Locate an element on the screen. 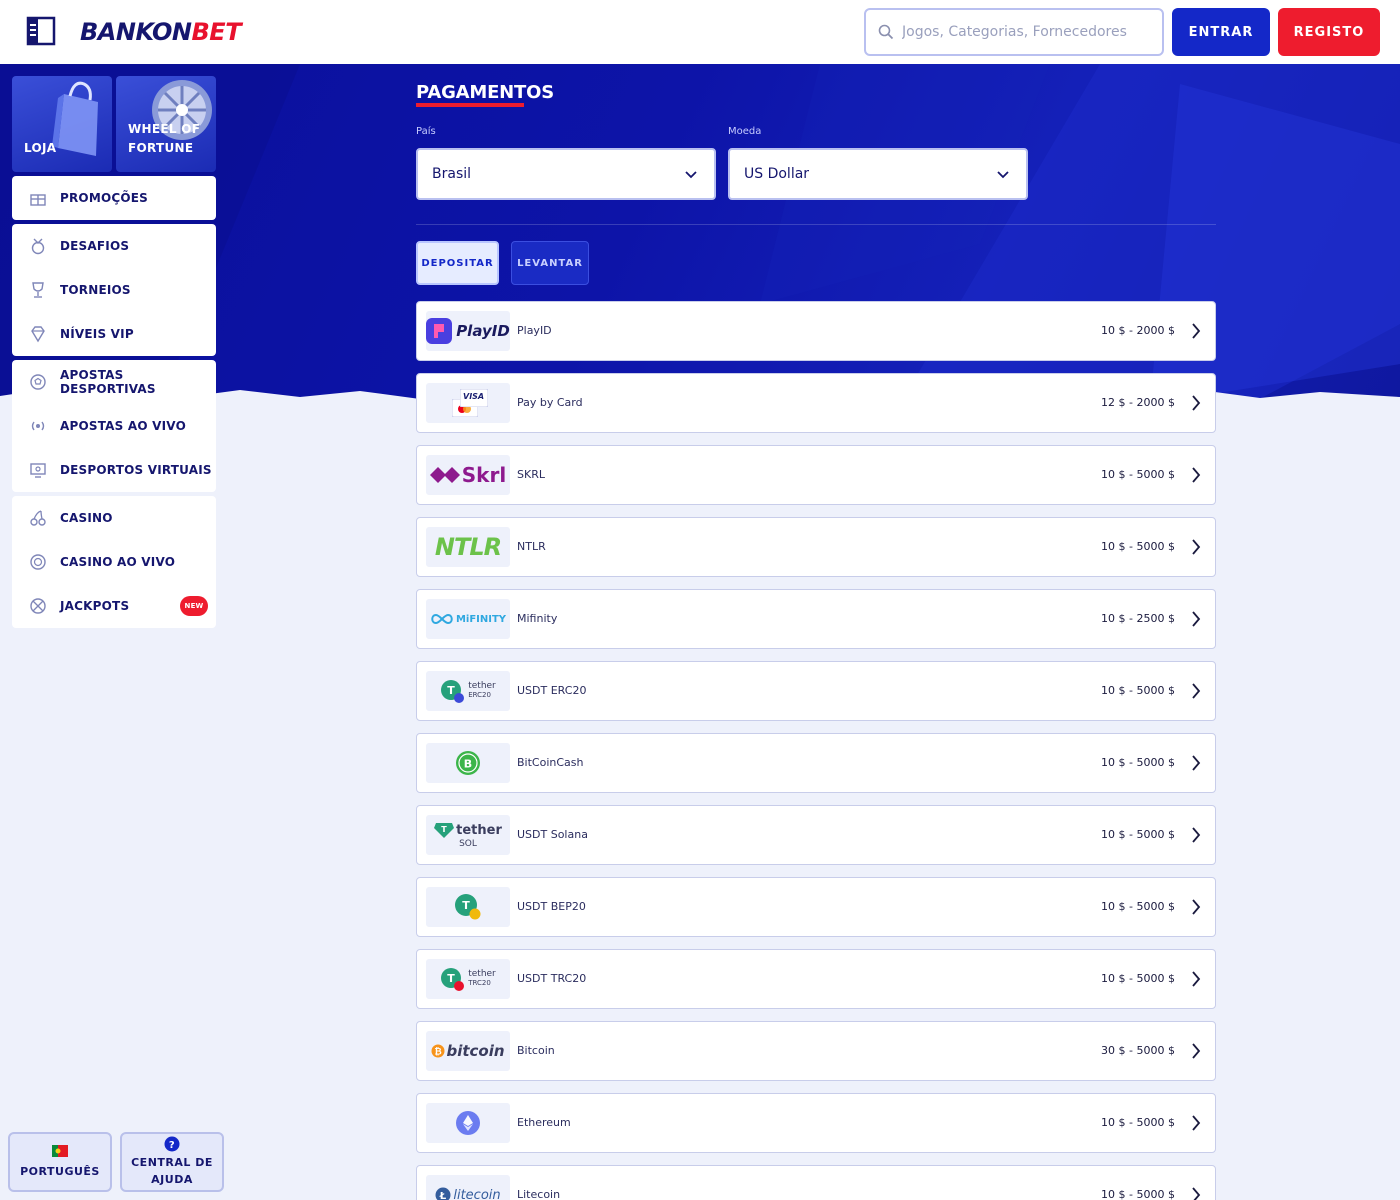 This screenshot has height=1200, width=1400. cherries-icon is located at coordinates (38, 518).